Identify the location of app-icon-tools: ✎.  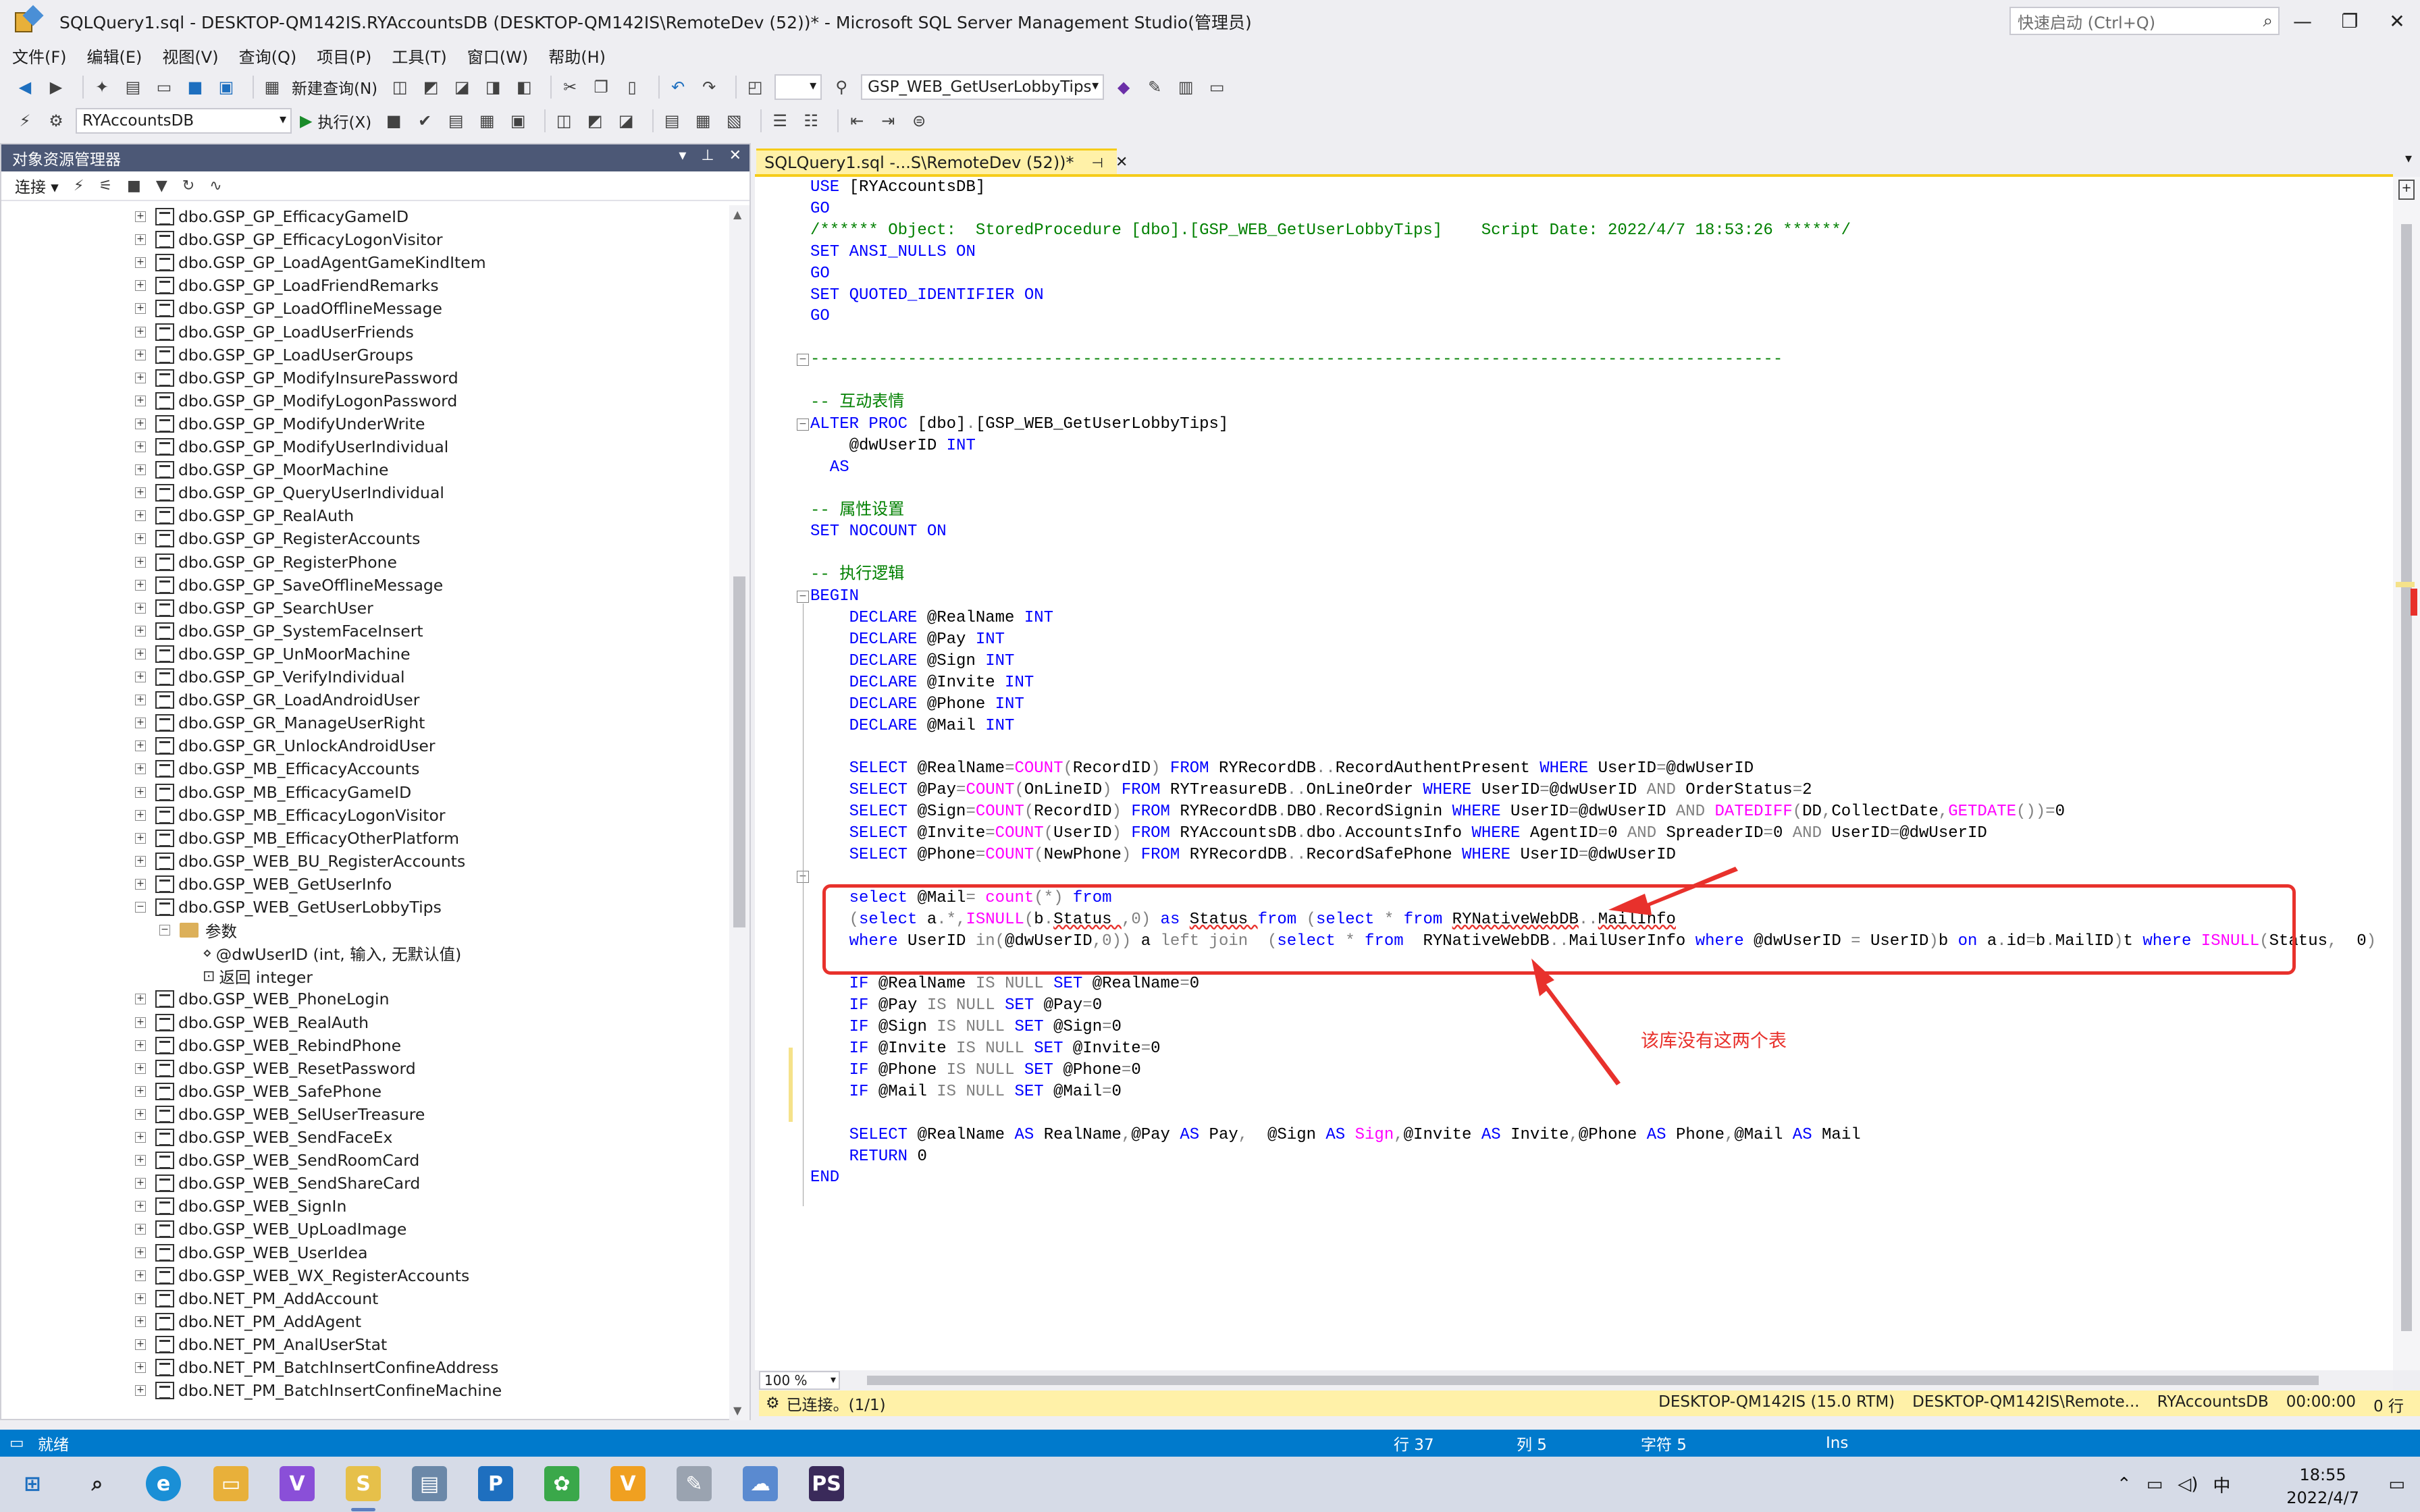
(694, 1484).